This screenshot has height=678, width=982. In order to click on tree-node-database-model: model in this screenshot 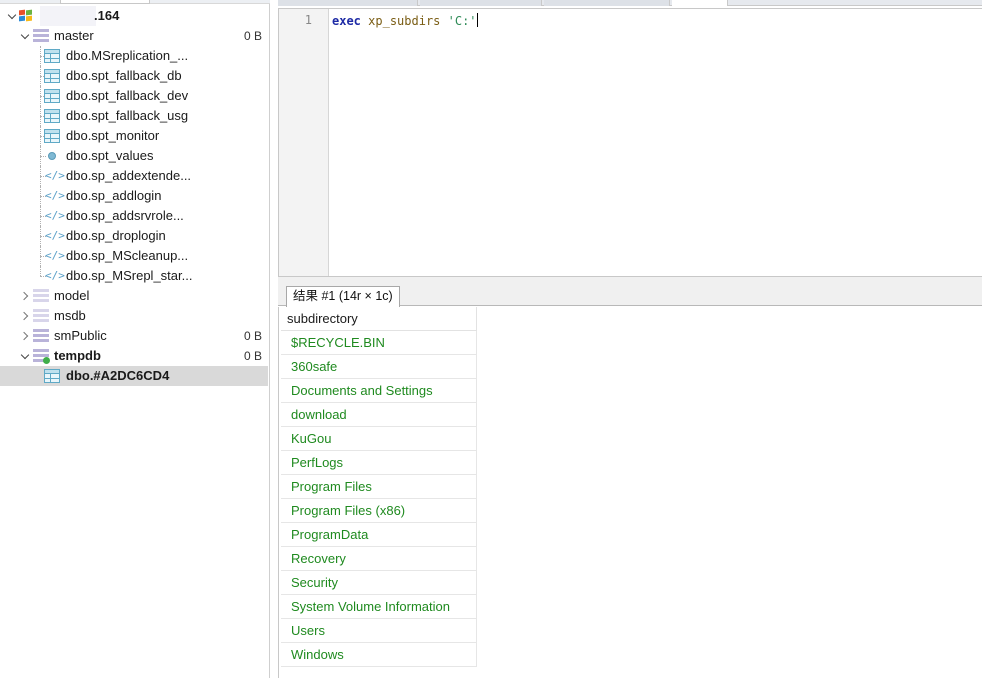, I will do `click(134, 296)`.